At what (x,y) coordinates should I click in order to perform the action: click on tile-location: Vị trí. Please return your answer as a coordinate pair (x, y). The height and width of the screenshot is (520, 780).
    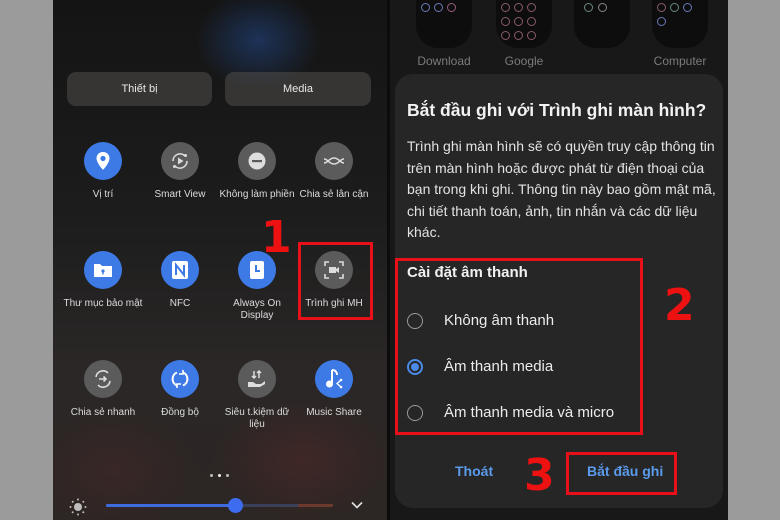
    Looking at the image, I should click on (103, 171).